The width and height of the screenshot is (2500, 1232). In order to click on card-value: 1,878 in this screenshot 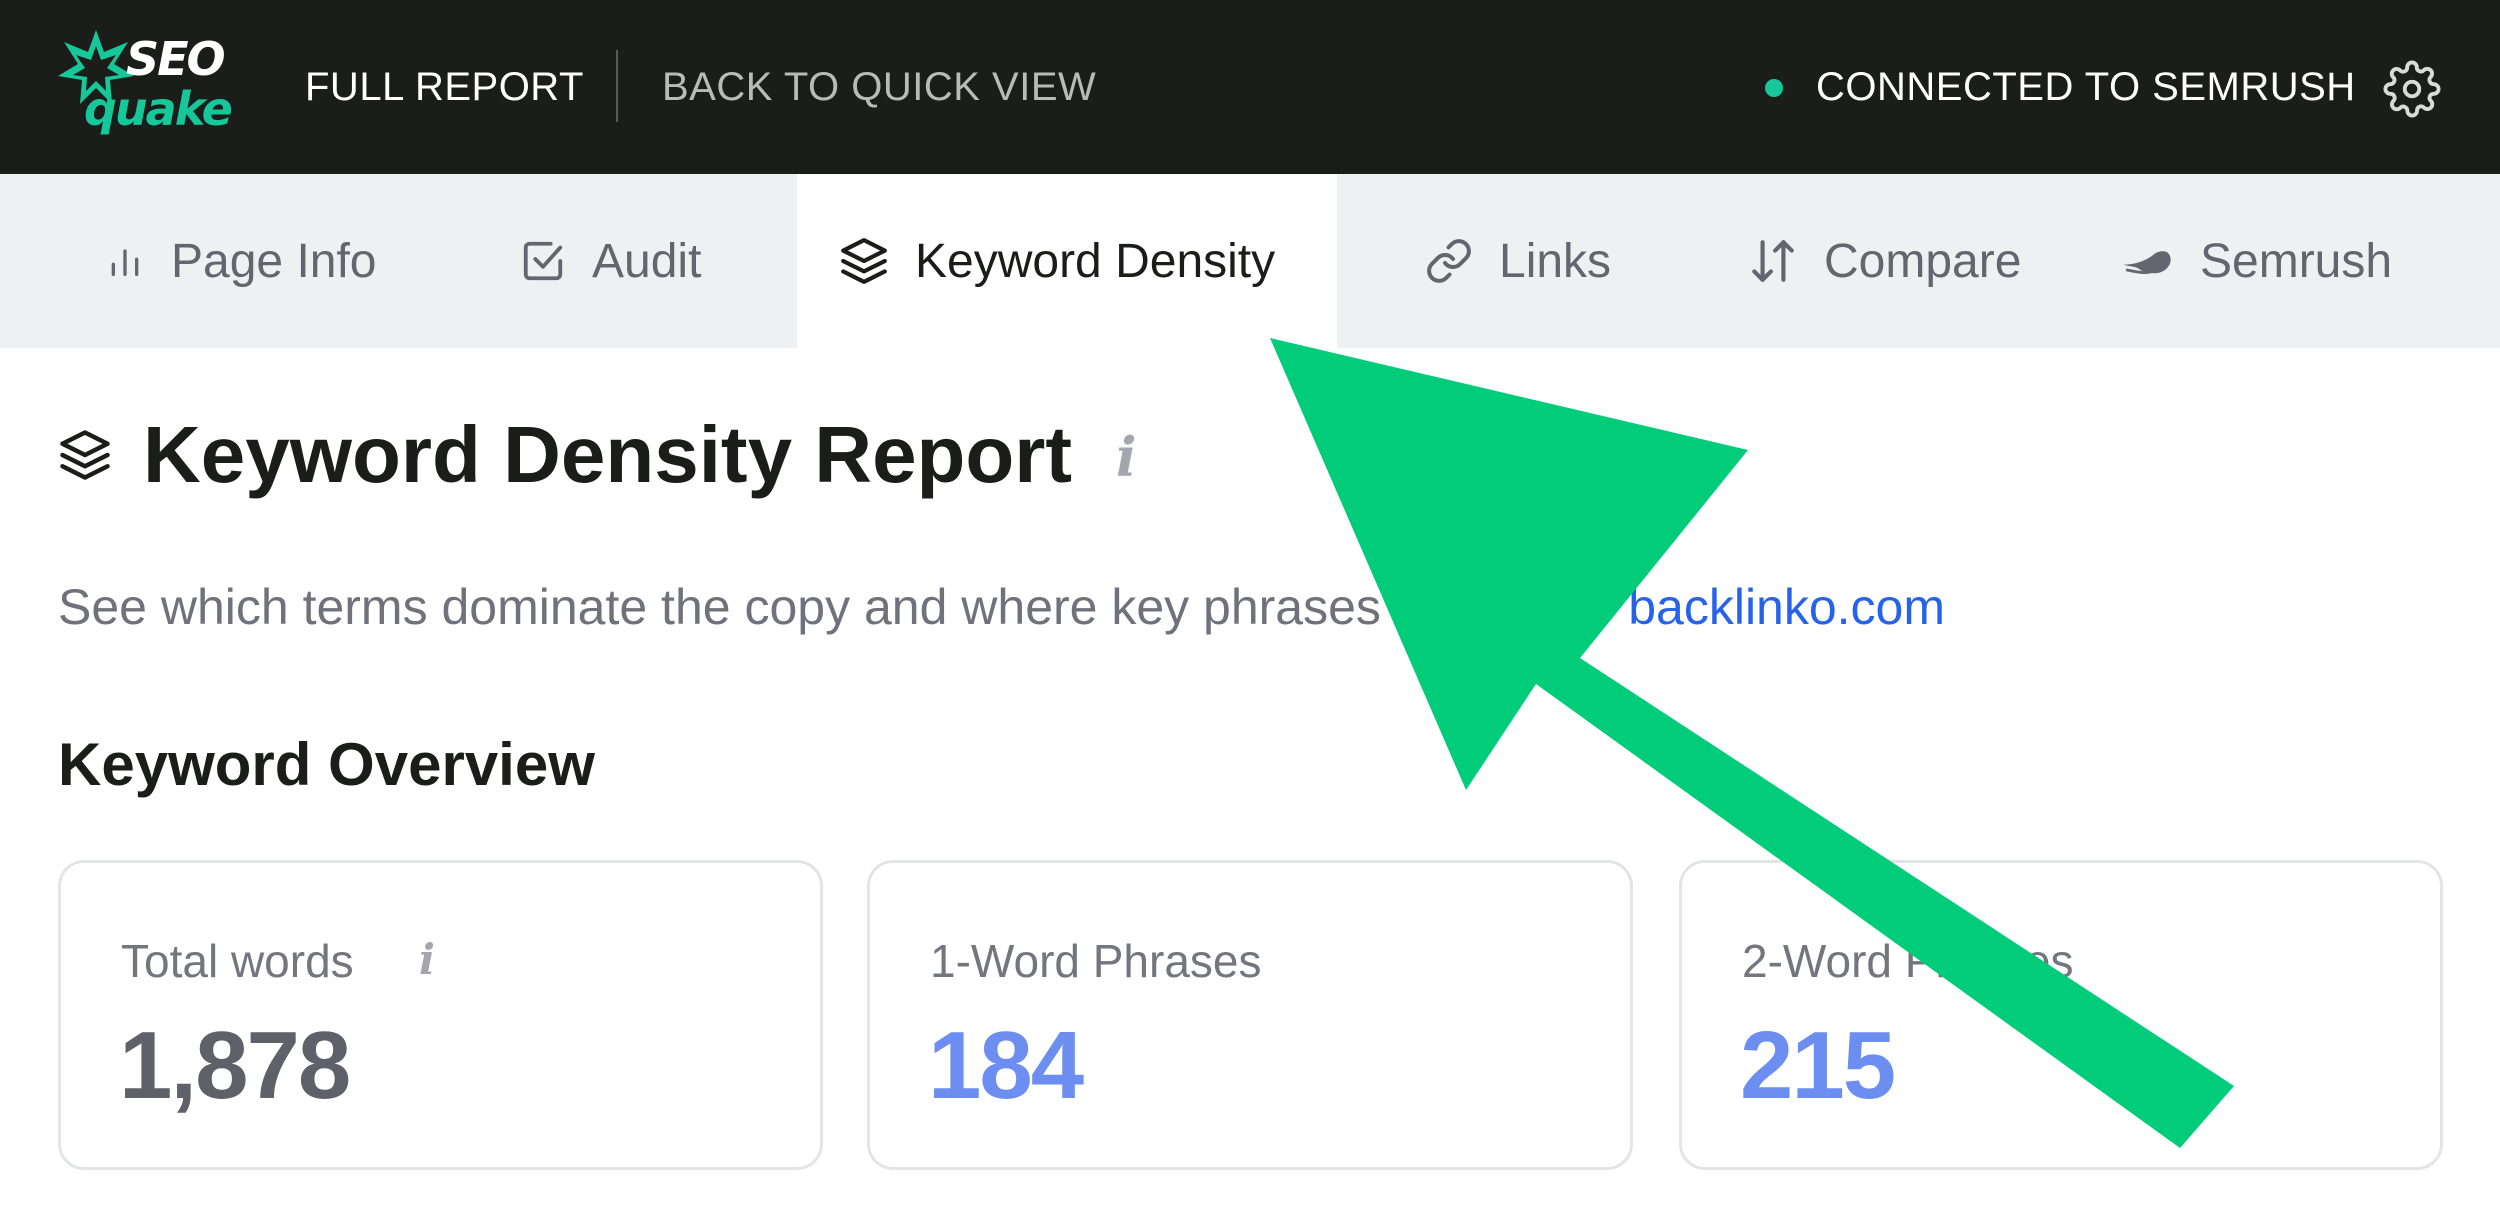, I will do `click(235, 1065)`.